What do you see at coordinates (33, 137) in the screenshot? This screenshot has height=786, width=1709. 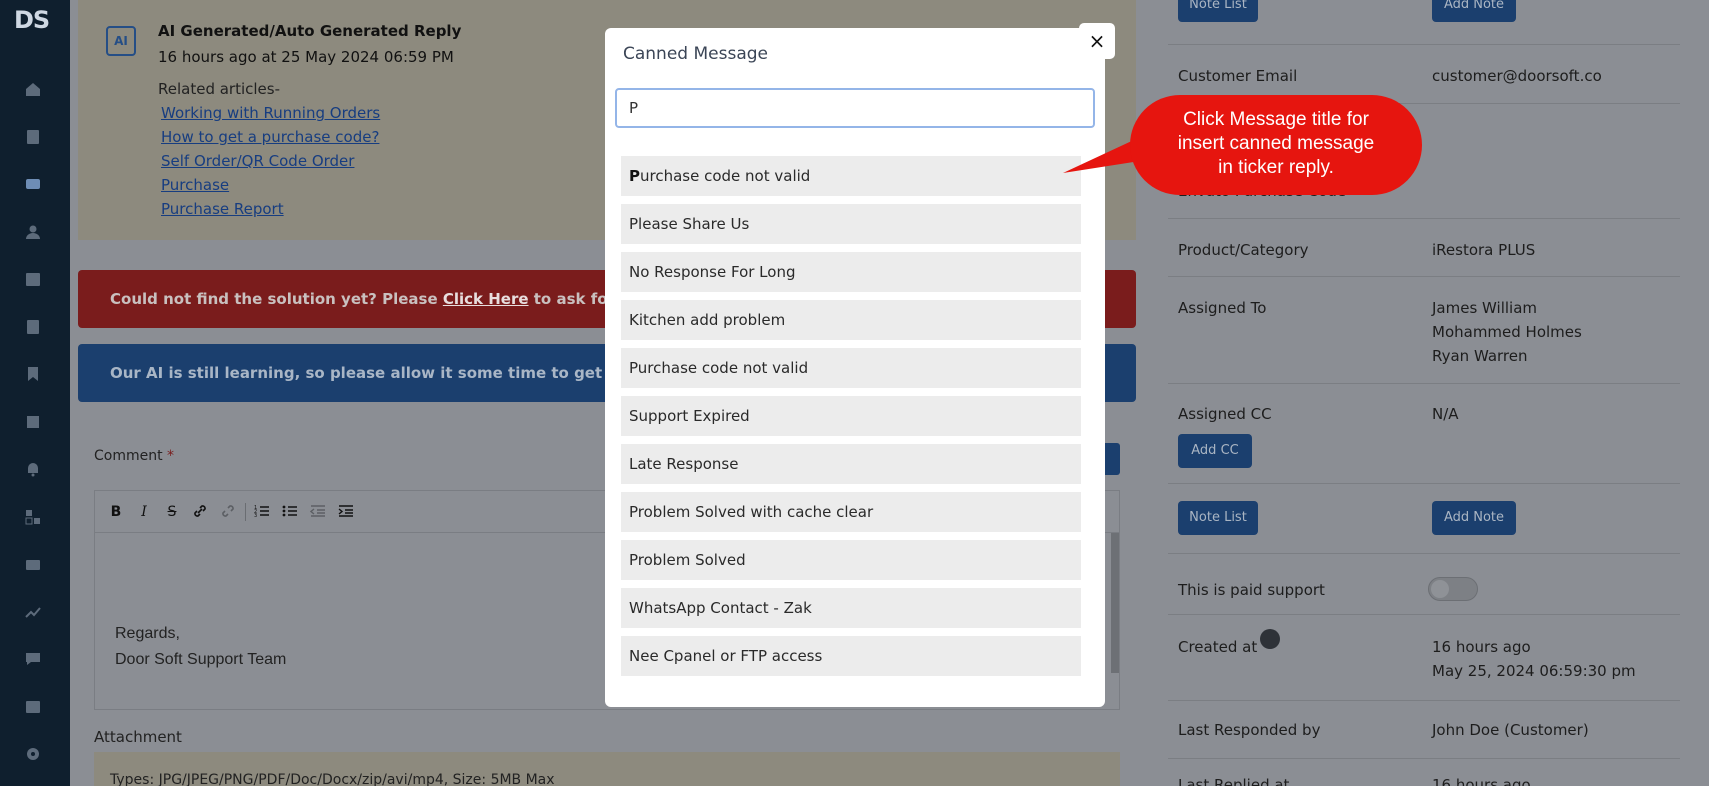 I see `document-icon` at bounding box center [33, 137].